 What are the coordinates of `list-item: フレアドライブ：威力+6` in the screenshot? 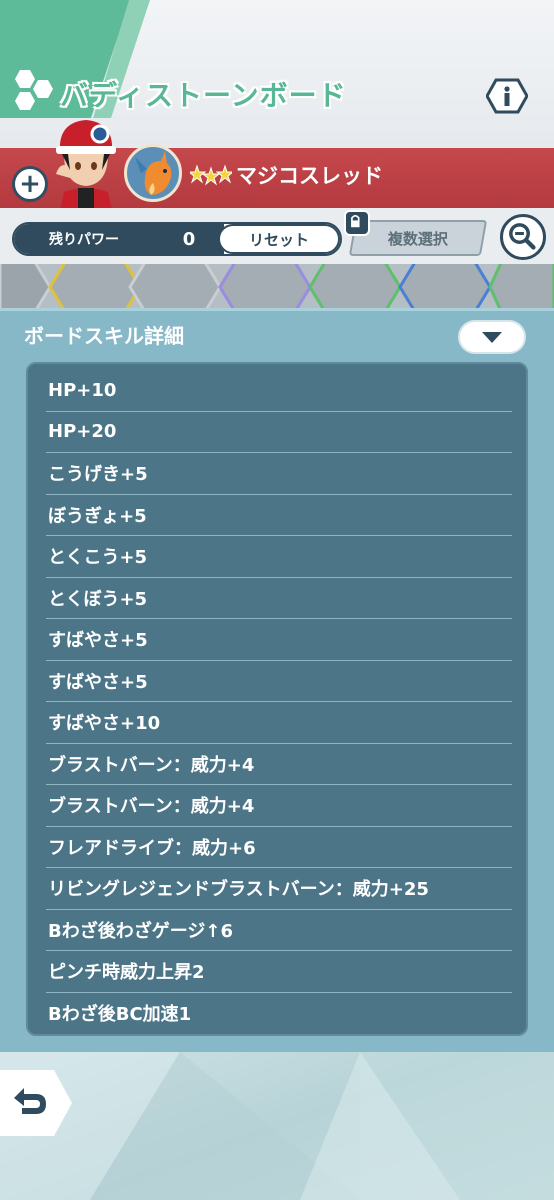 It's located at (279, 847).